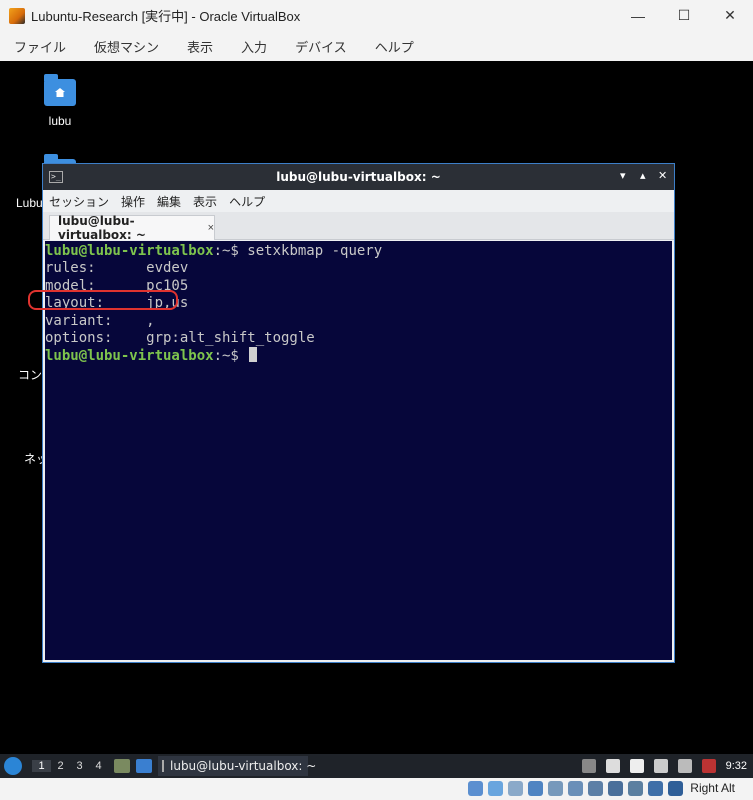 The width and height of the screenshot is (753, 800). I want to click on audio-icon, so click(515, 788).